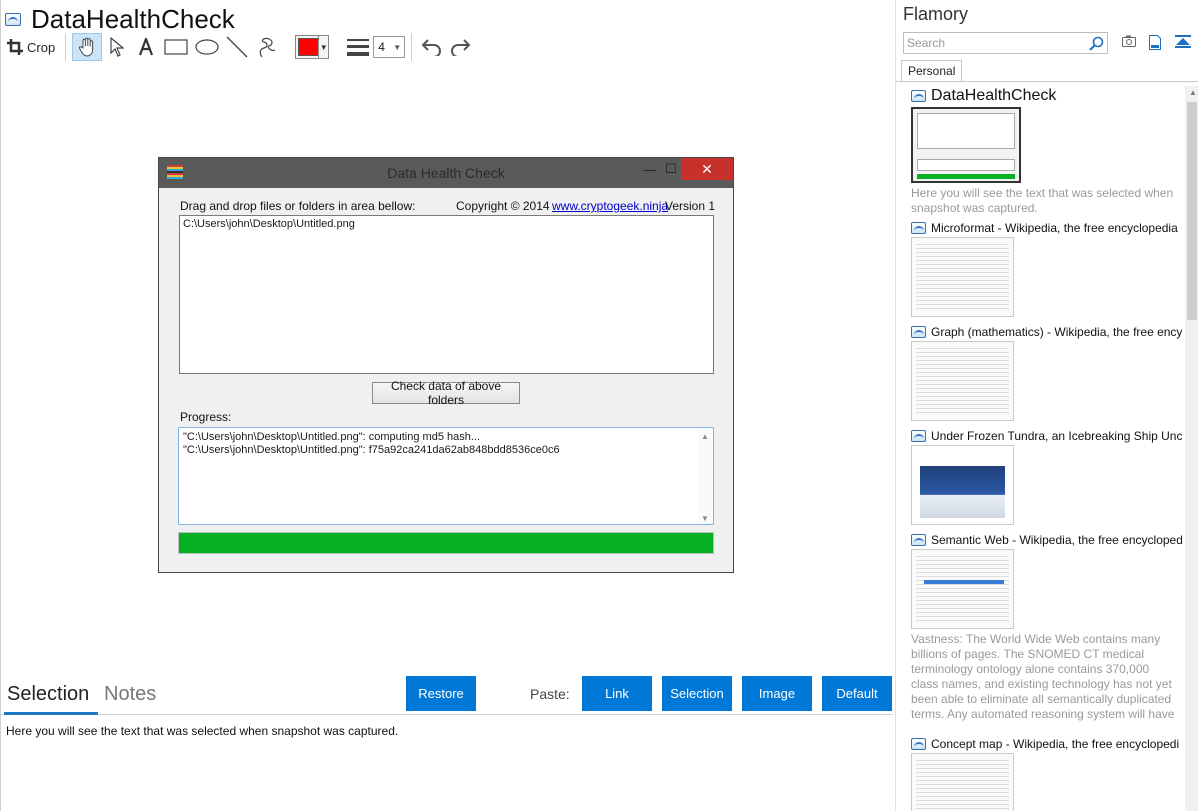 The image size is (1198, 811). What do you see at coordinates (1193, 92) in the screenshot?
I see `chevron-up-icon: ▲` at bounding box center [1193, 92].